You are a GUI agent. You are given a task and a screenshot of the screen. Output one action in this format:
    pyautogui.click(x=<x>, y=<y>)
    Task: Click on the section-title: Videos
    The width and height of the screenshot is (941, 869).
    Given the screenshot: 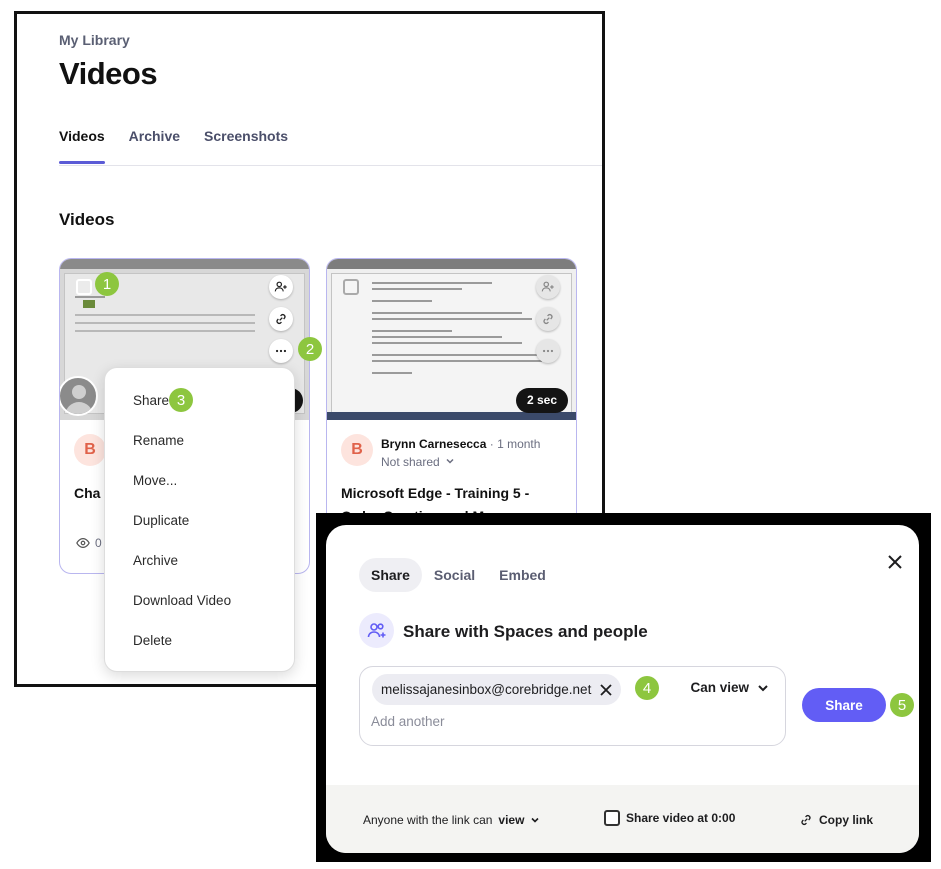 What is the action you would take?
    pyautogui.click(x=87, y=219)
    